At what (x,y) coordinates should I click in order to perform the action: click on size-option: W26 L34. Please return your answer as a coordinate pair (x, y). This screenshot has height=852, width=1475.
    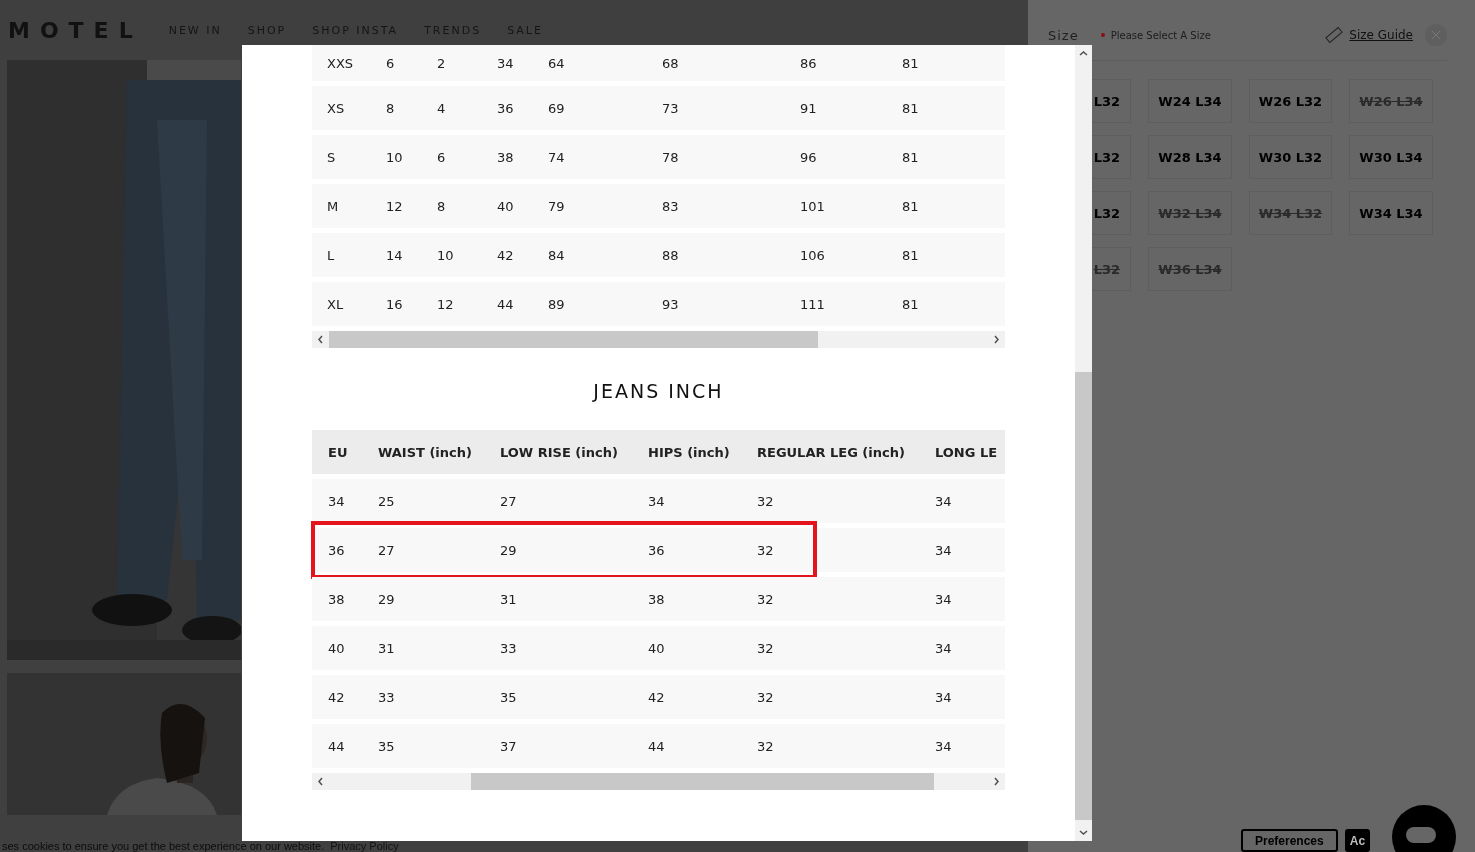
    Looking at the image, I should click on (1391, 101).